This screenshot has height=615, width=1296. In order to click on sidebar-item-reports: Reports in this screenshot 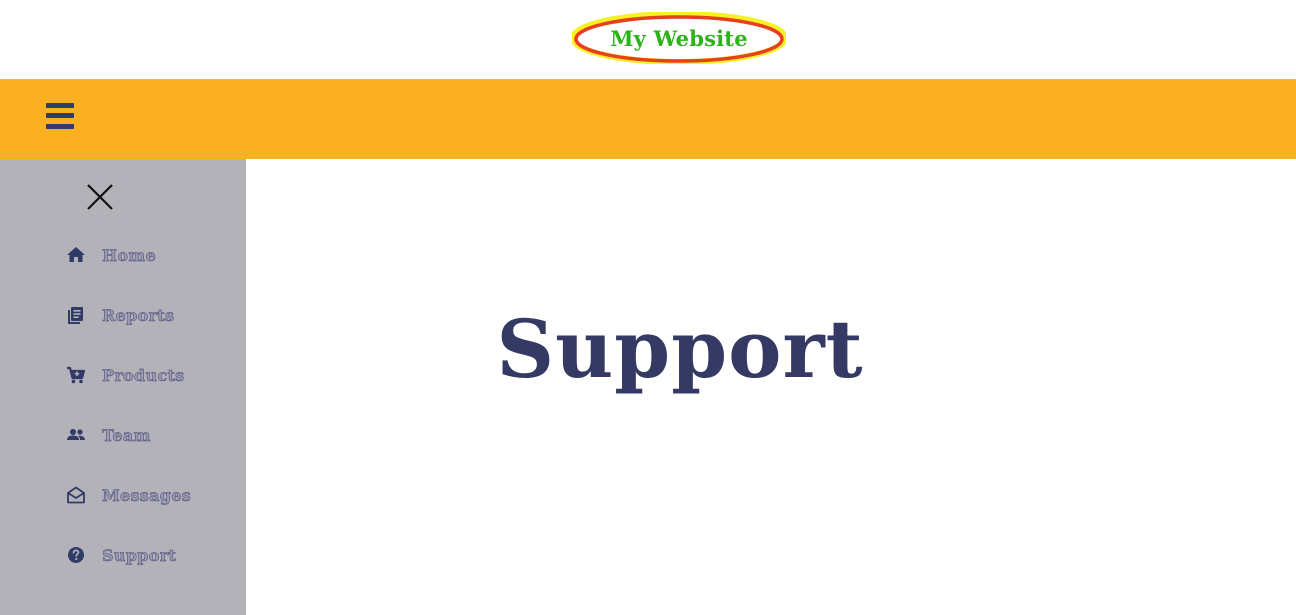, I will do `click(146, 316)`.